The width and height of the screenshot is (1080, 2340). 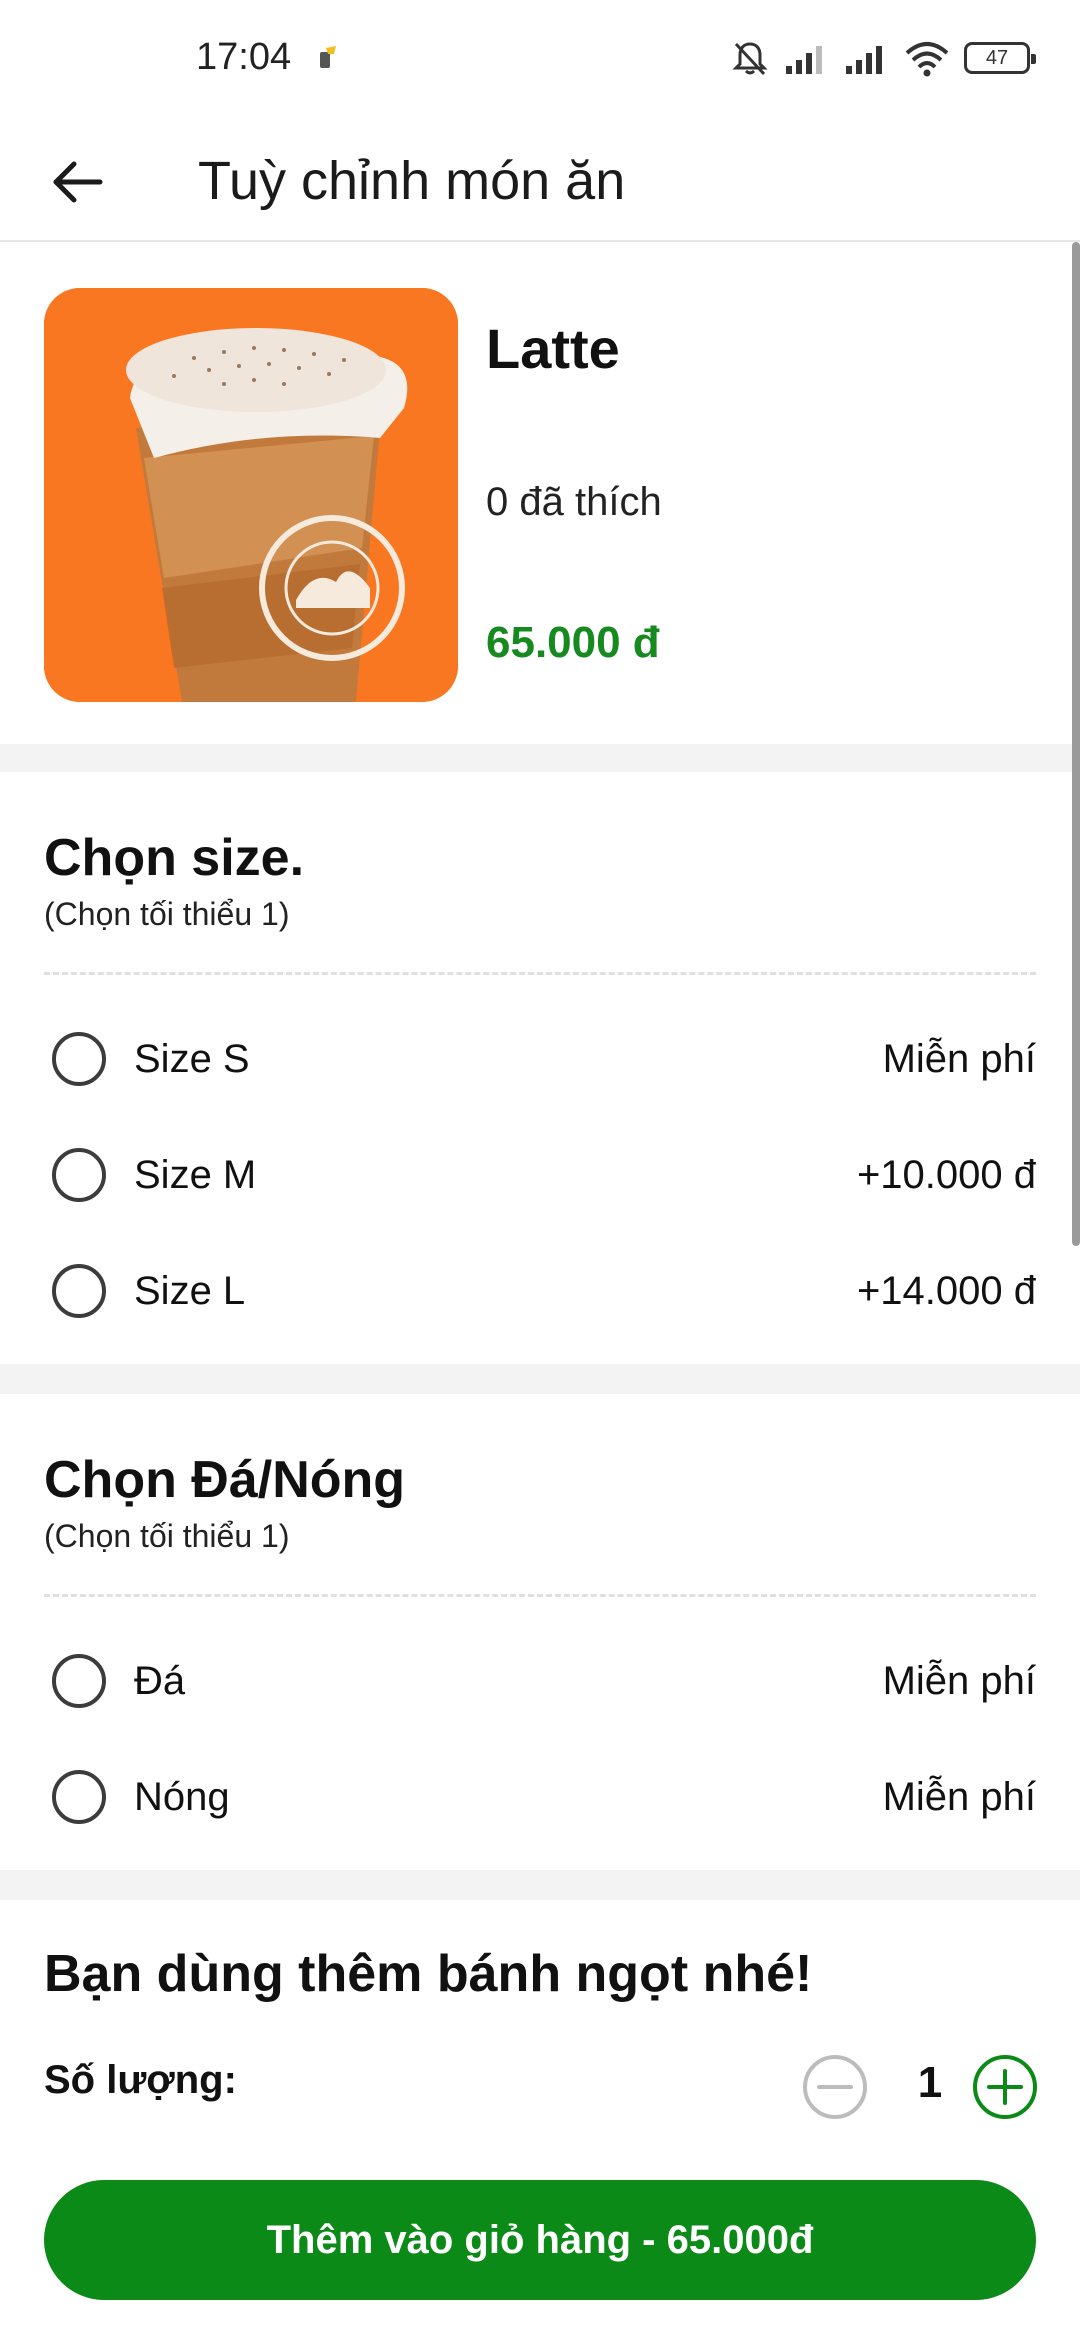 What do you see at coordinates (540, 1058) in the screenshot?
I see `option-size-s: Size S Miễn phí` at bounding box center [540, 1058].